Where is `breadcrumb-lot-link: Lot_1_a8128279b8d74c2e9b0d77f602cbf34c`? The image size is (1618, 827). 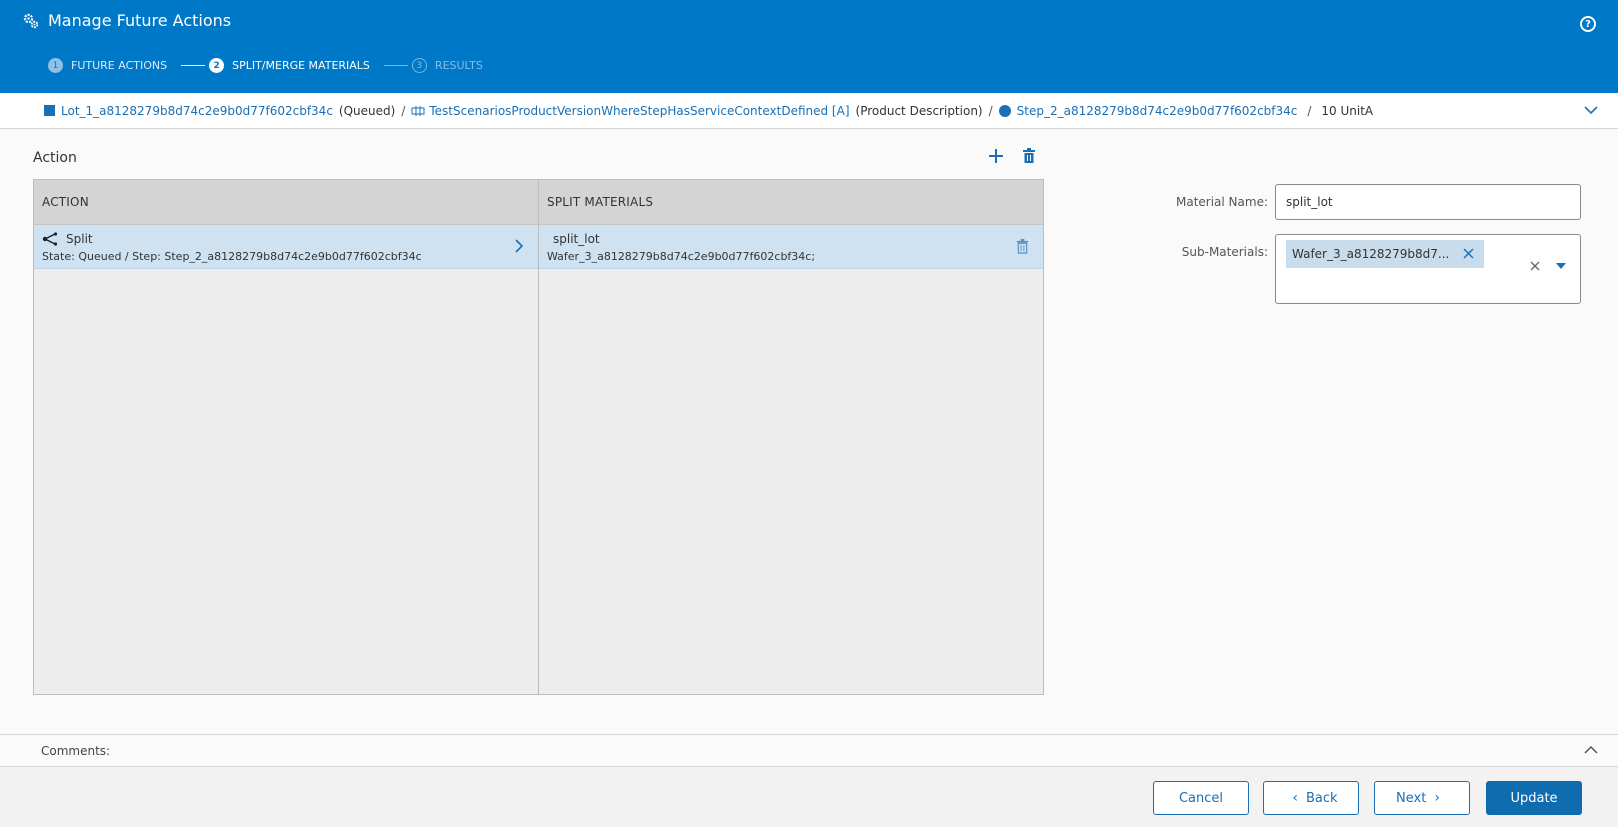
breadcrumb-lot-link: Lot_1_a8128279b8d74c2e9b0d77f602cbf34c is located at coordinates (197, 111).